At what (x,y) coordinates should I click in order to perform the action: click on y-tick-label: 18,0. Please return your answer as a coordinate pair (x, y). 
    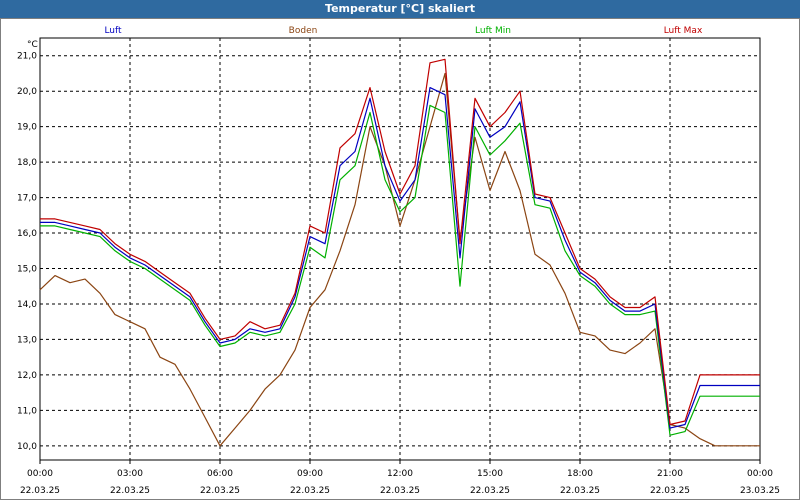
    Looking at the image, I should click on (27, 163).